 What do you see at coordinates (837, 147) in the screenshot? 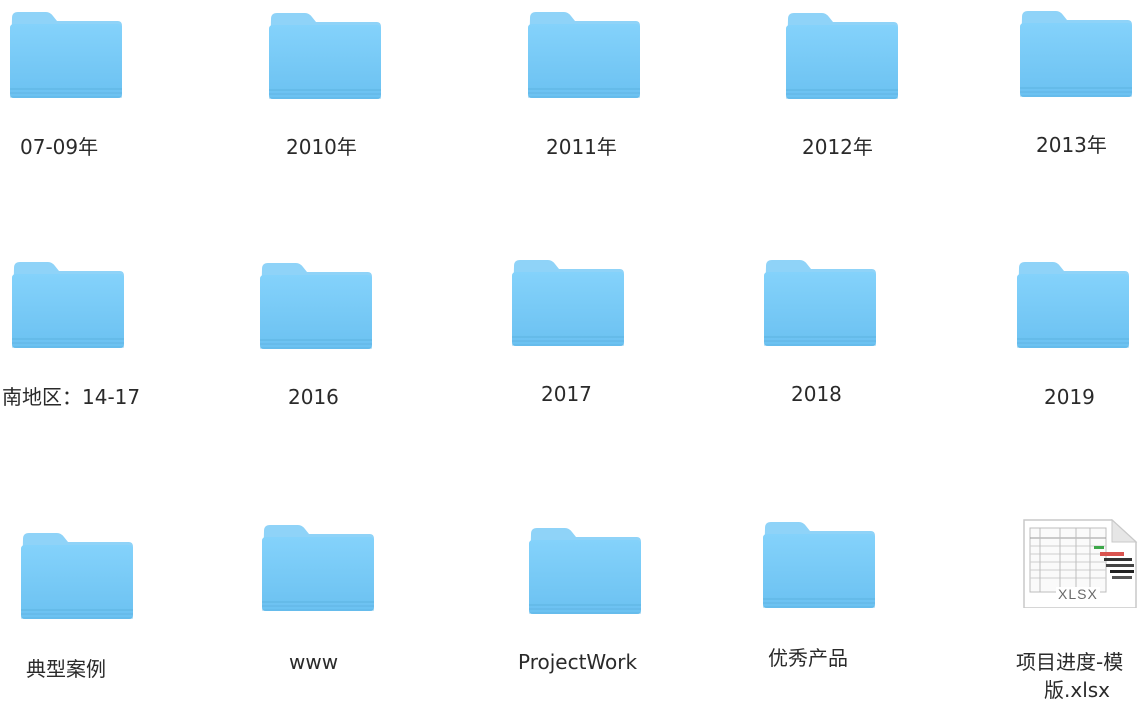
I see `folder-label: 2012年` at bounding box center [837, 147].